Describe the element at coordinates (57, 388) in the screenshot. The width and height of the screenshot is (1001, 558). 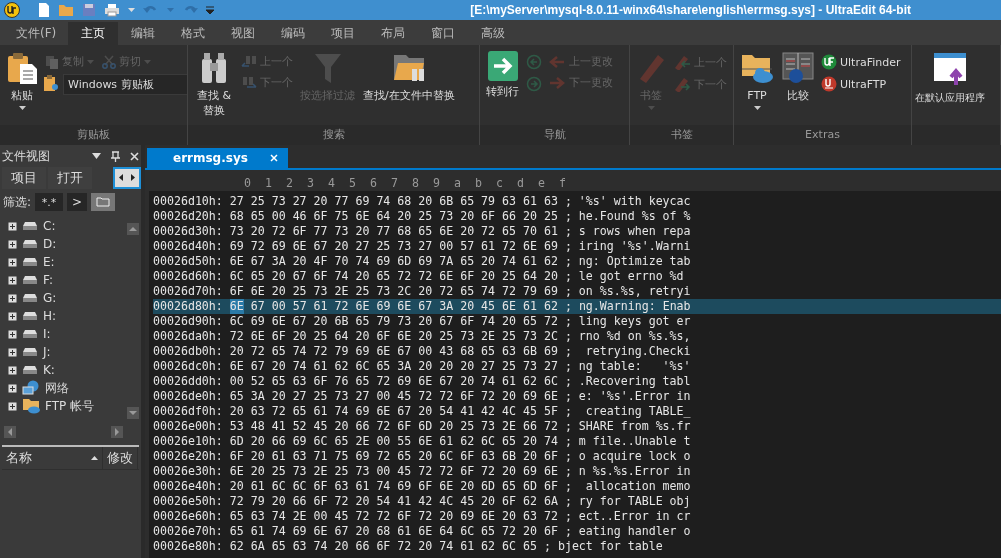
I see `tree-item: 网络` at that location.